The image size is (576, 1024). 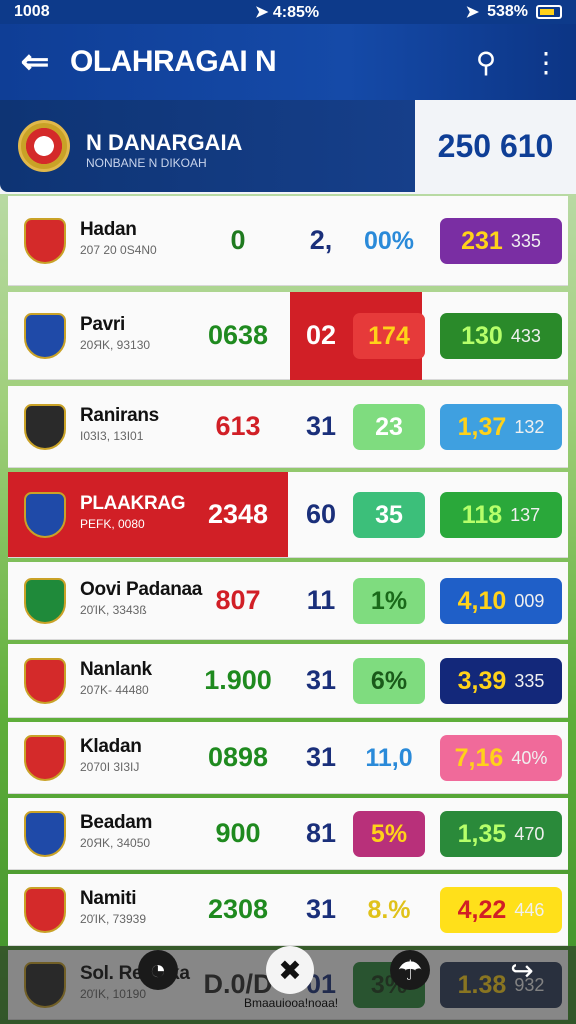 What do you see at coordinates (288, 241) in the screenshot?
I see `team-row: Hadan 207 20 0S4N0 0 2, 00% 231 335` at bounding box center [288, 241].